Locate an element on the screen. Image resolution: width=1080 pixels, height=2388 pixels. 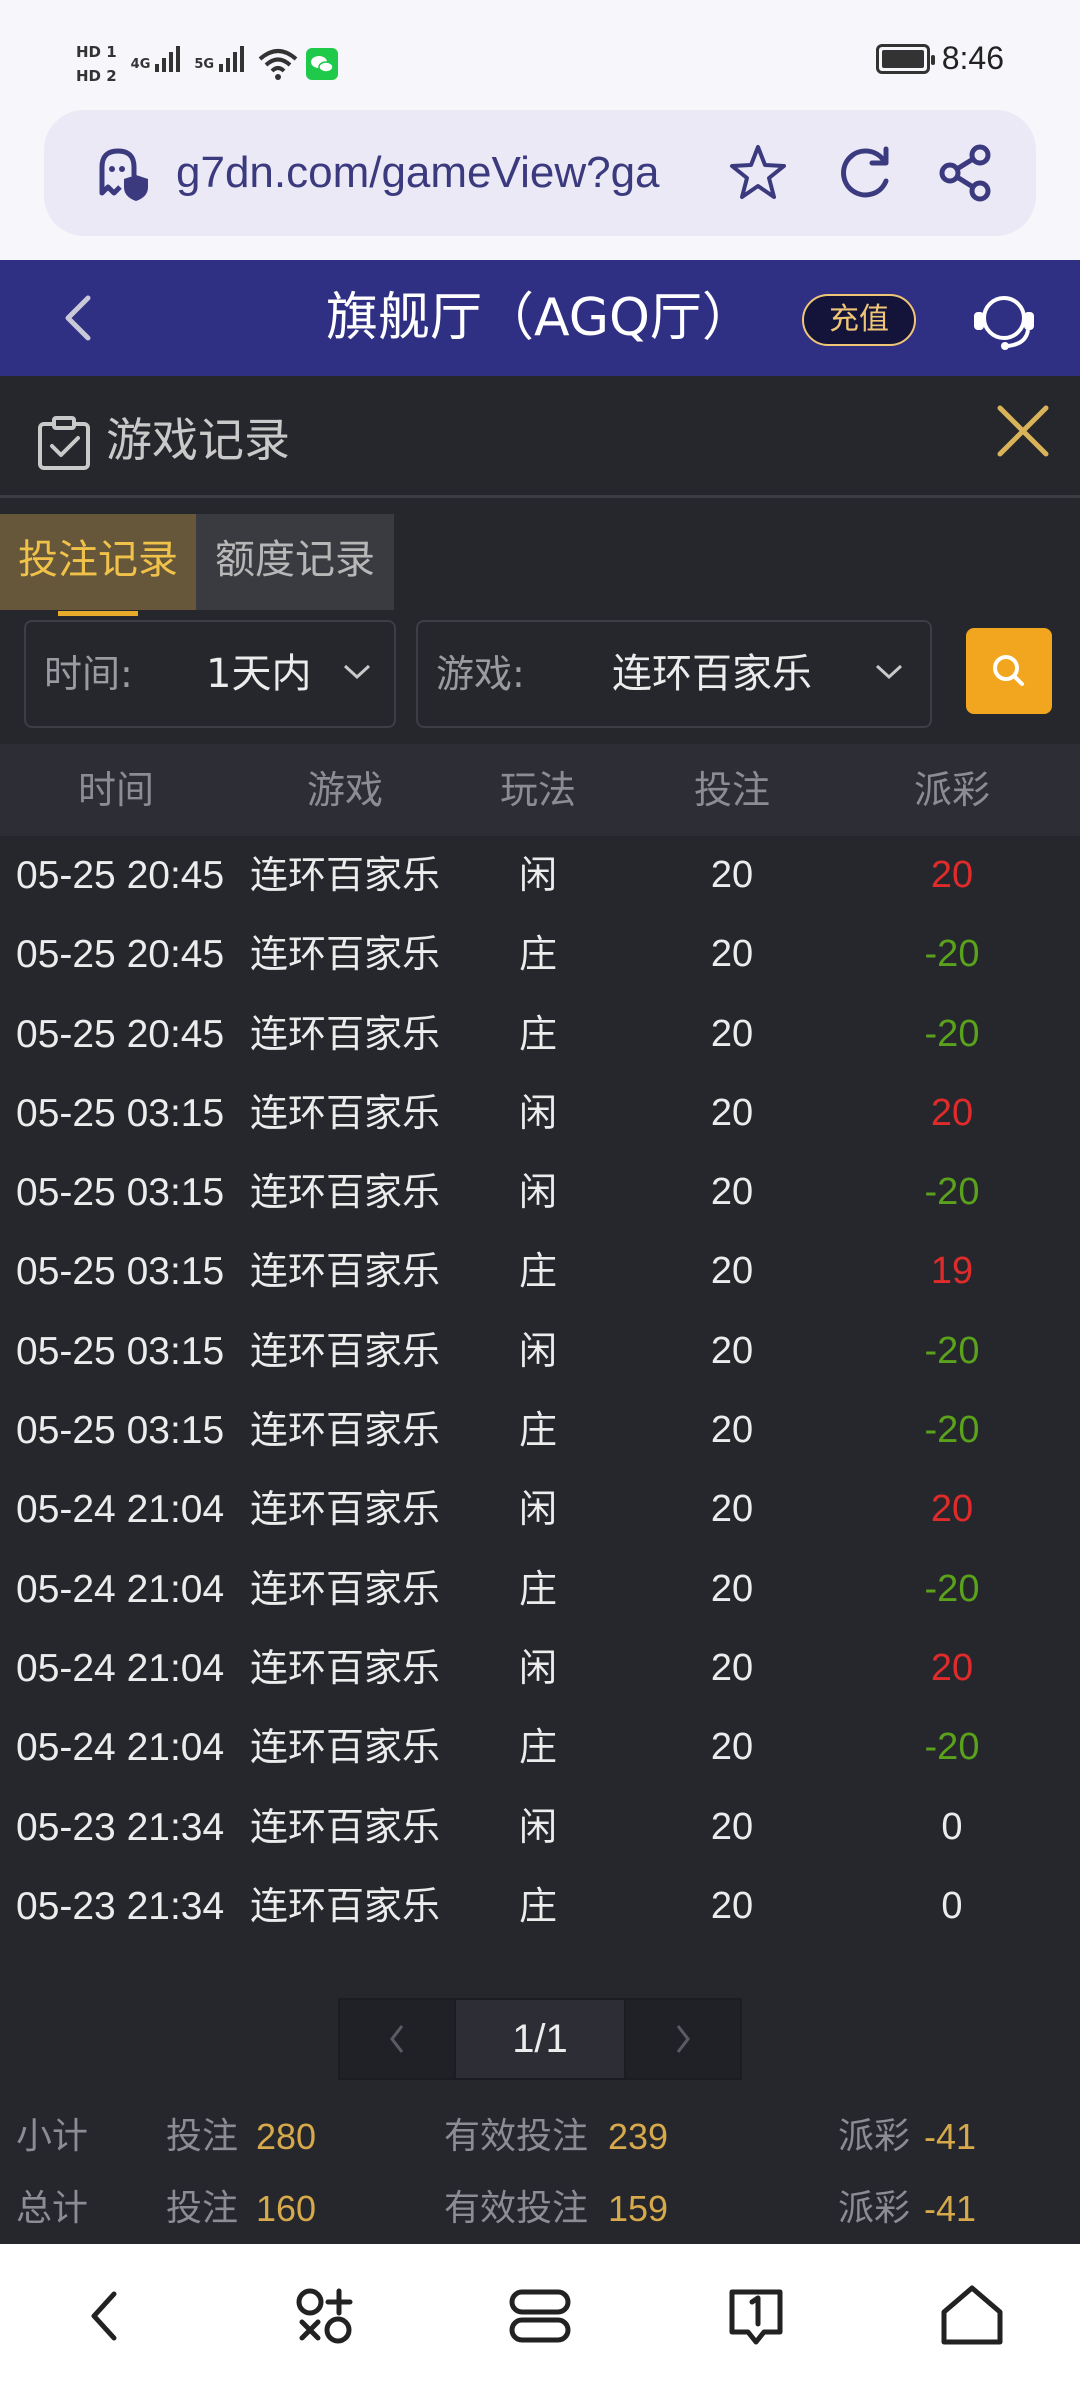
total-valid-value: 159 is located at coordinates (638, 2208).